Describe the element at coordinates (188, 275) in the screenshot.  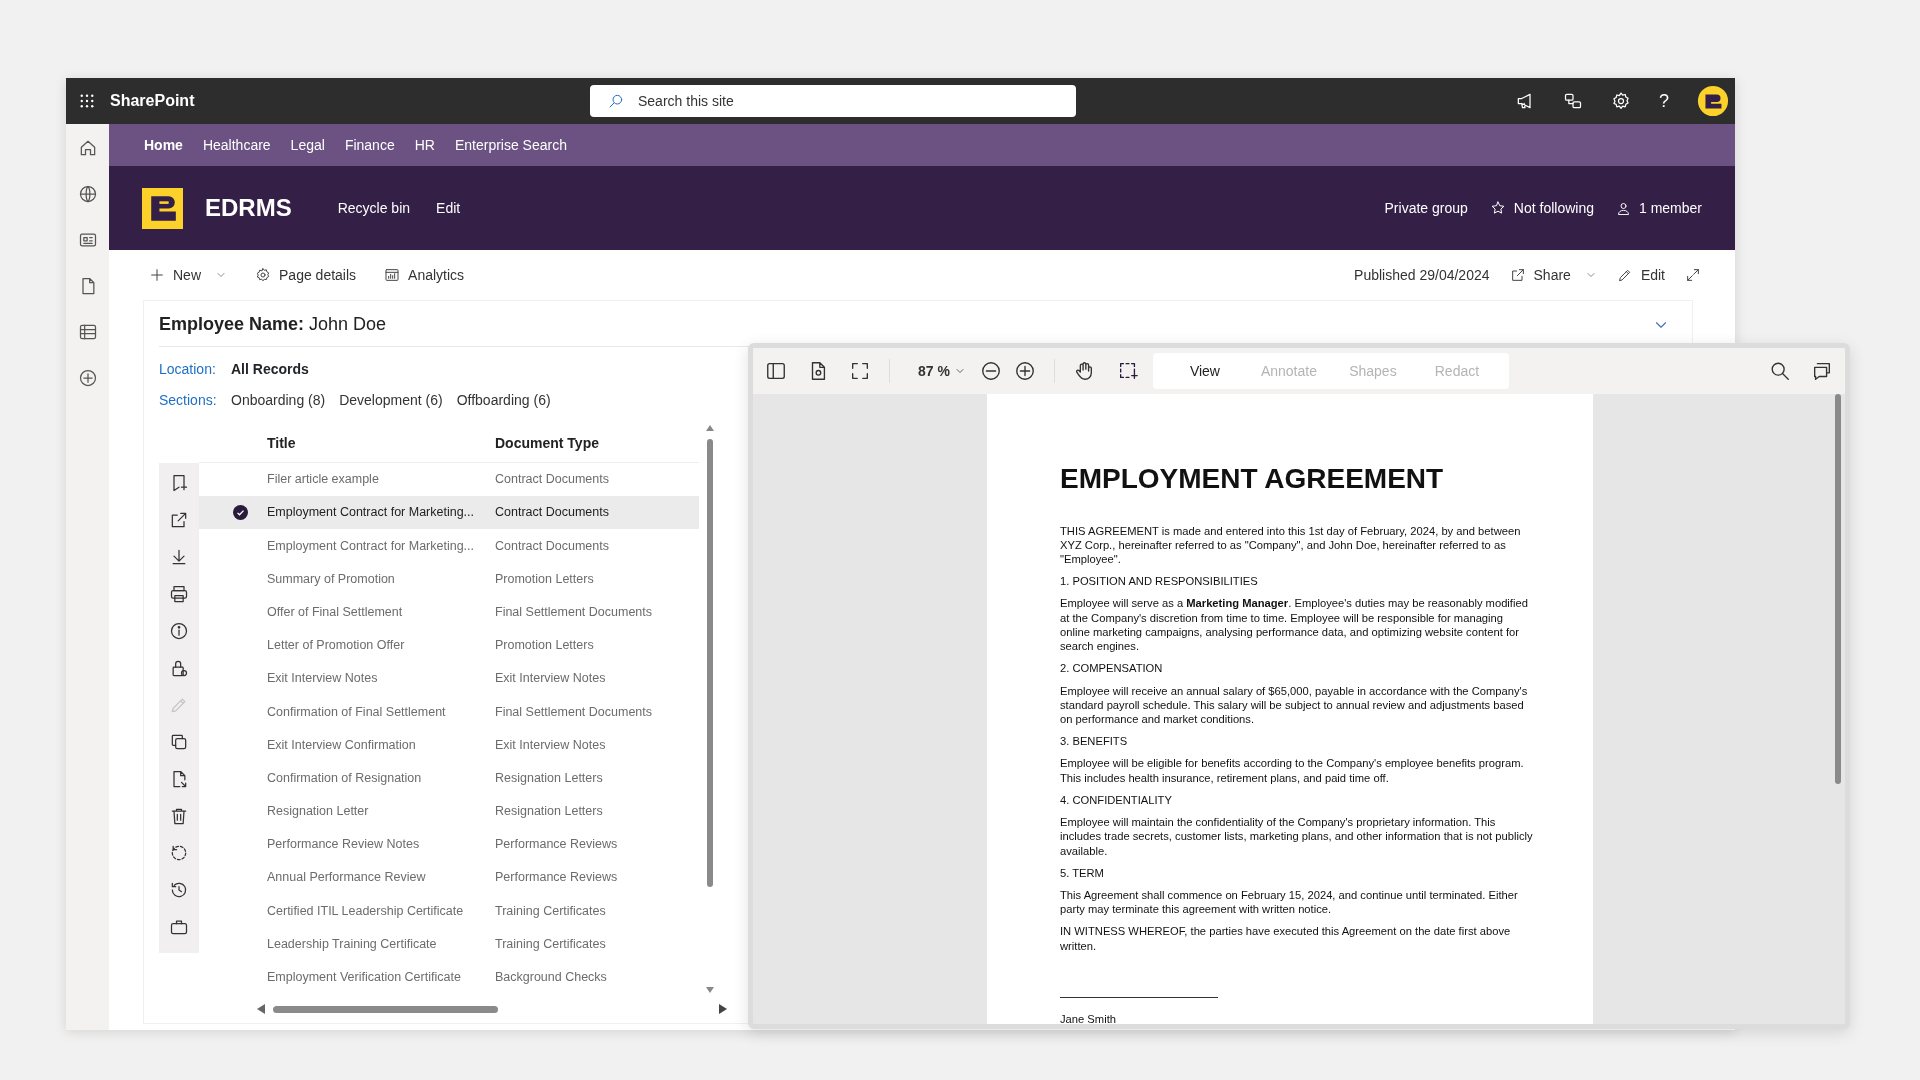
I see `new-button: New` at that location.